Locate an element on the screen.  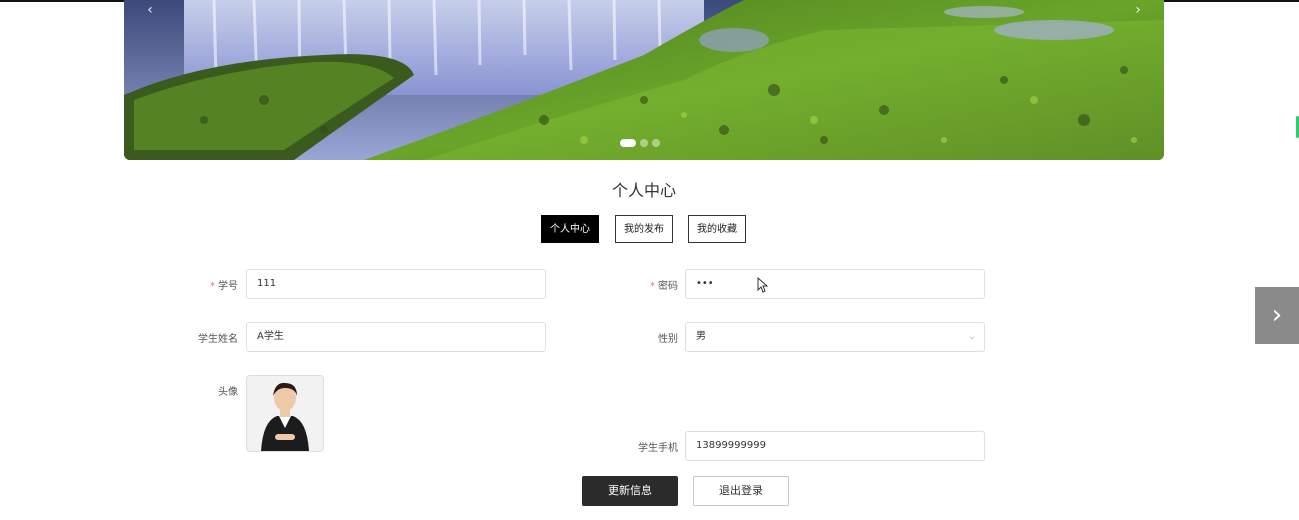
carousel-prev-icon: ‹ is located at coordinates (150, 10).